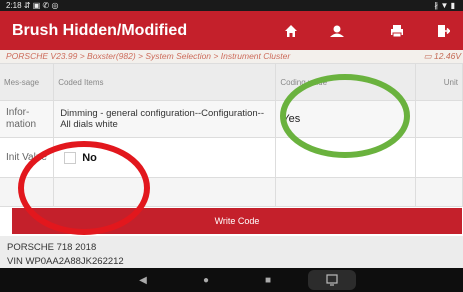 The image size is (463, 292). I want to click on table-row-empty, so click(231, 192).